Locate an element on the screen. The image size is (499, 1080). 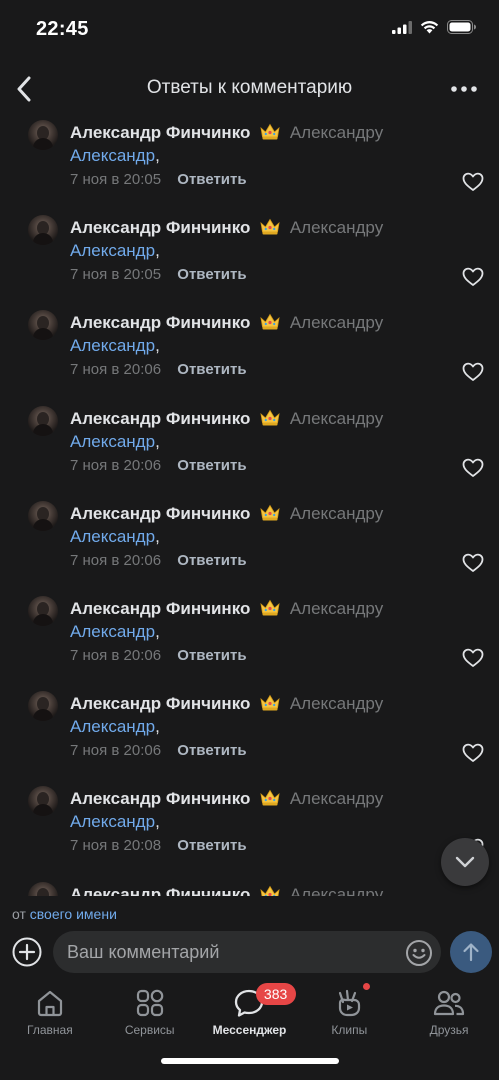
add-attachment-icon is located at coordinates (27, 952).